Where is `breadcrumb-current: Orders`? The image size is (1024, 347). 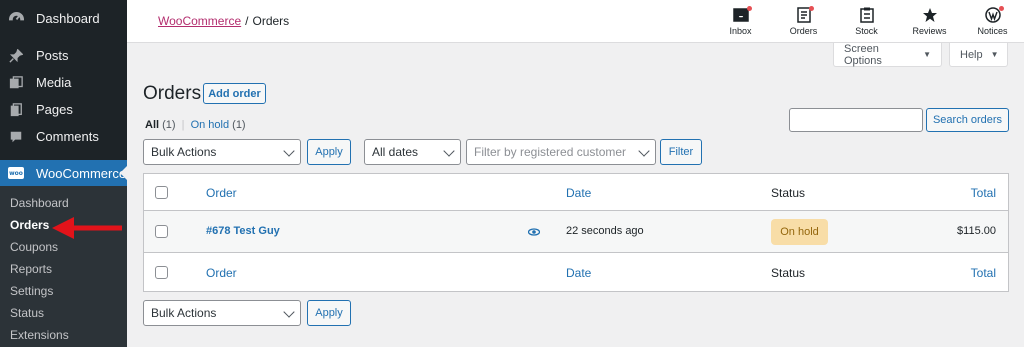
breadcrumb-current: Orders is located at coordinates (271, 21).